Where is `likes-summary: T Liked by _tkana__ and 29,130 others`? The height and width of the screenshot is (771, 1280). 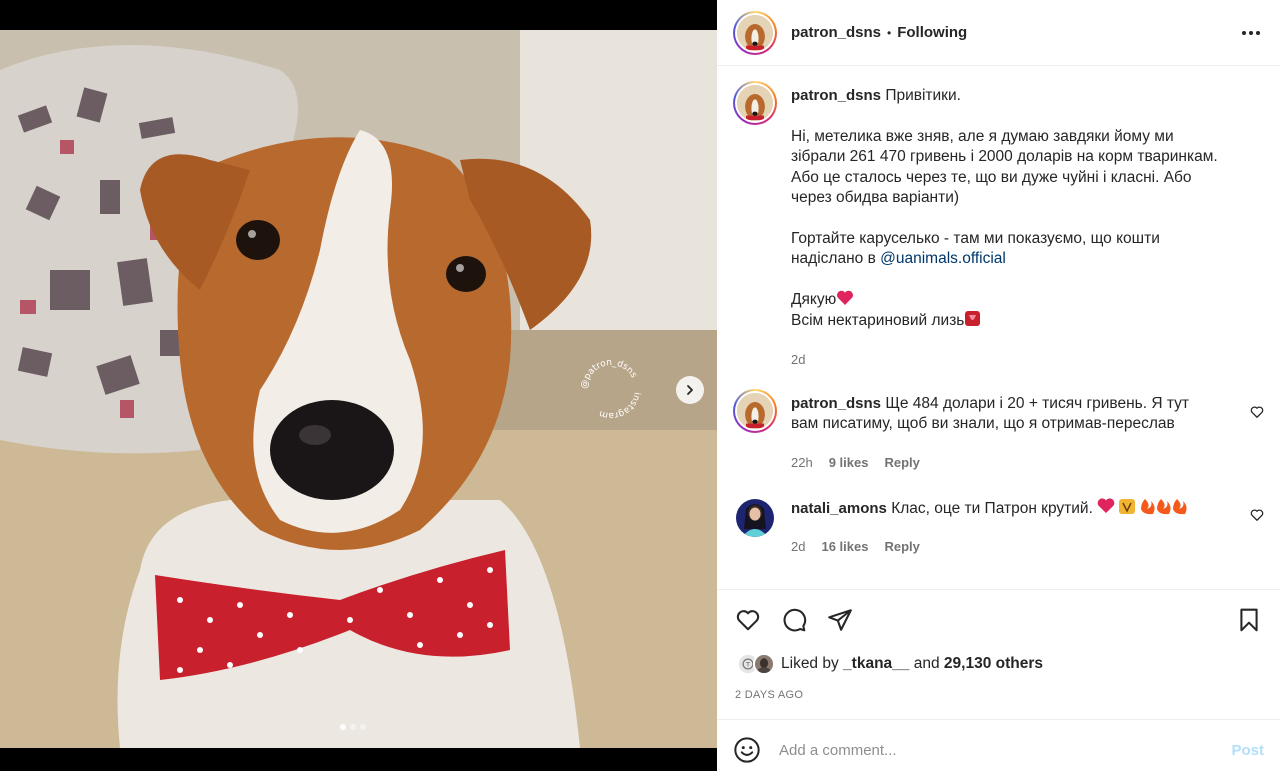
likes-summary: T Liked by _tkana__ and 29,130 others is located at coordinates (890, 664).